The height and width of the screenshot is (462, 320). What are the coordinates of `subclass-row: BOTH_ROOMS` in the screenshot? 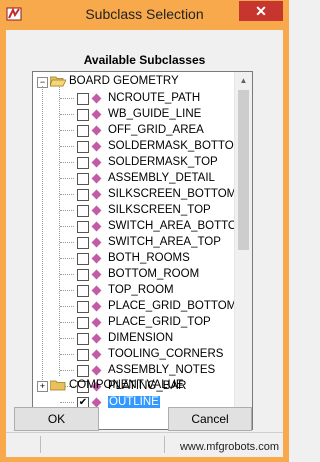 It's located at (133, 259).